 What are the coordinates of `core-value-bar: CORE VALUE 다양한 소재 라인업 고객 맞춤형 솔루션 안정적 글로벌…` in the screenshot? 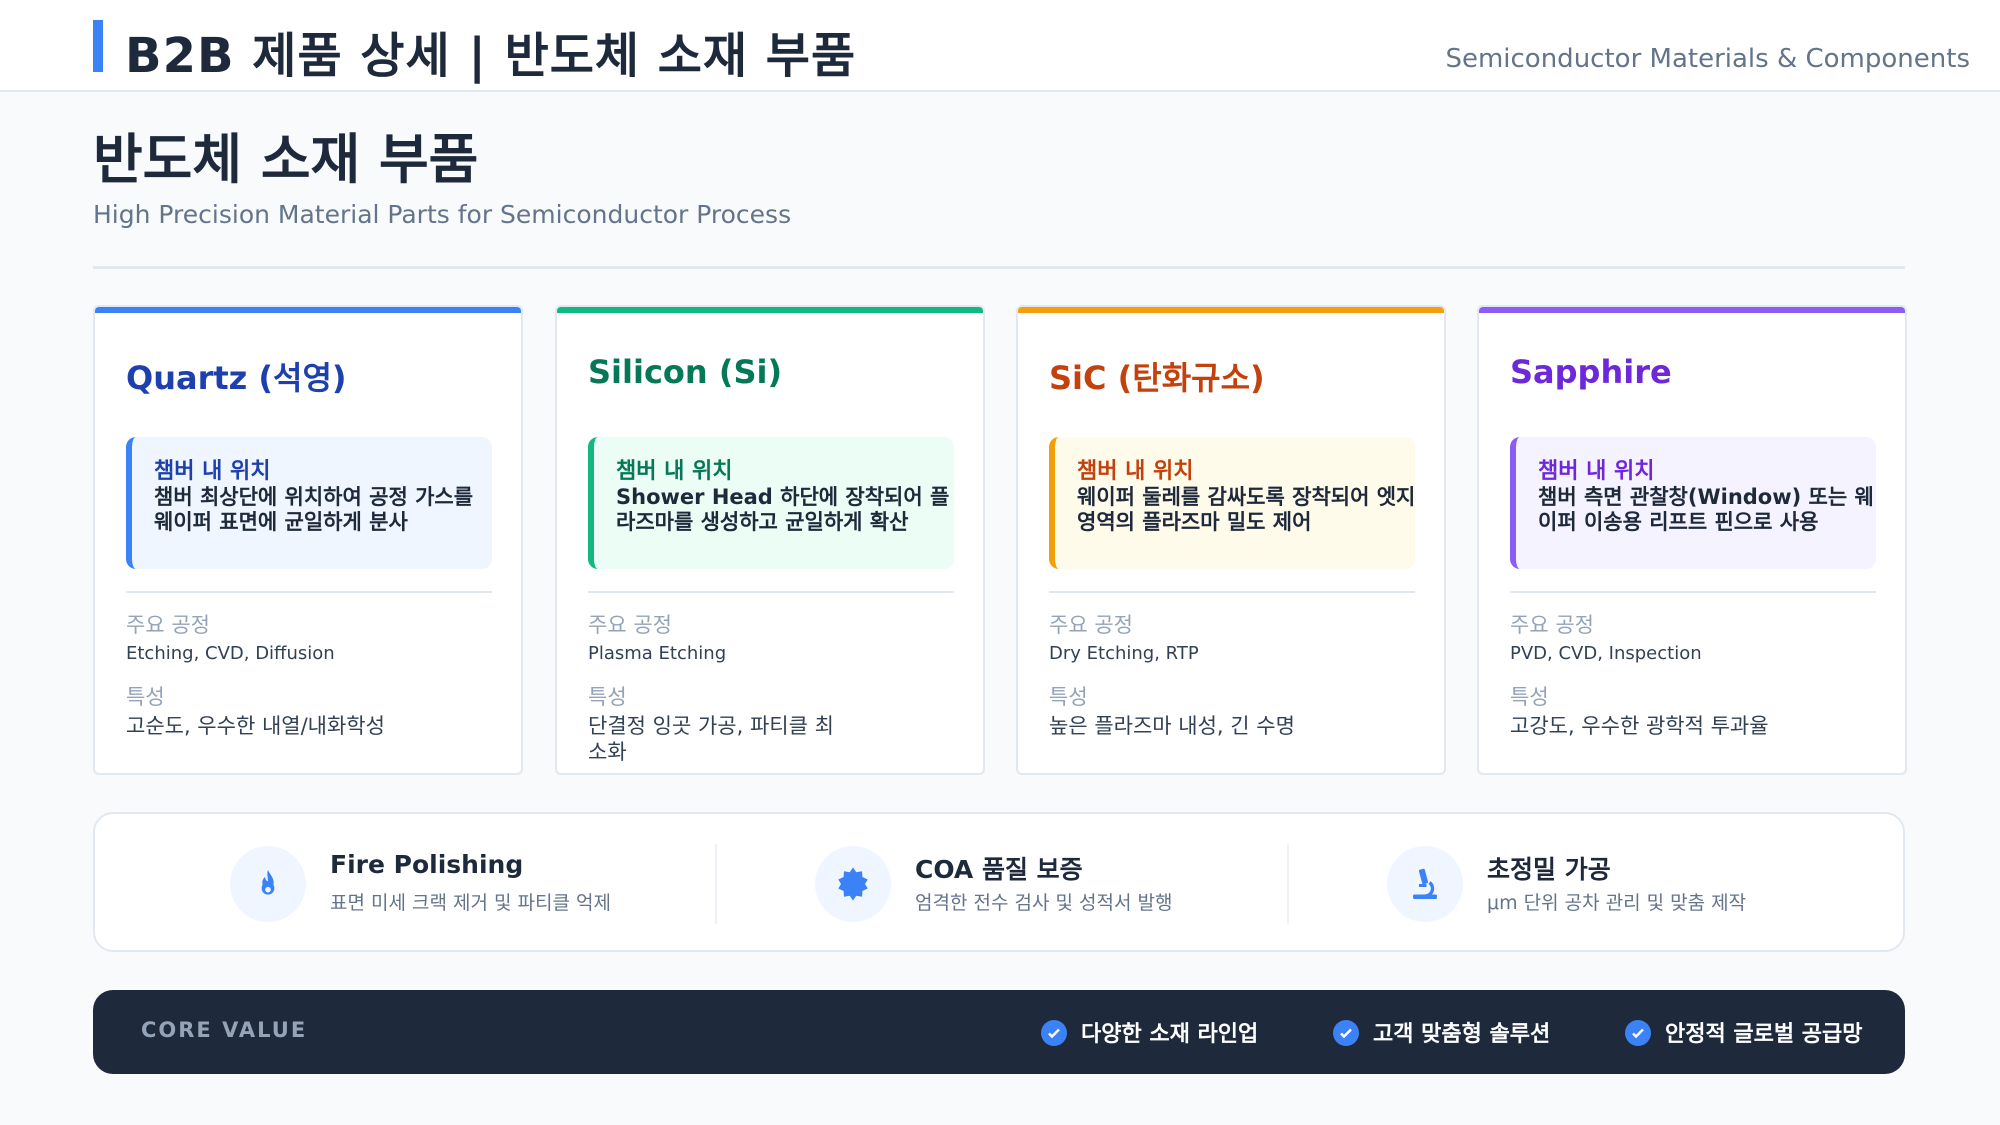 It's located at (999, 1032).